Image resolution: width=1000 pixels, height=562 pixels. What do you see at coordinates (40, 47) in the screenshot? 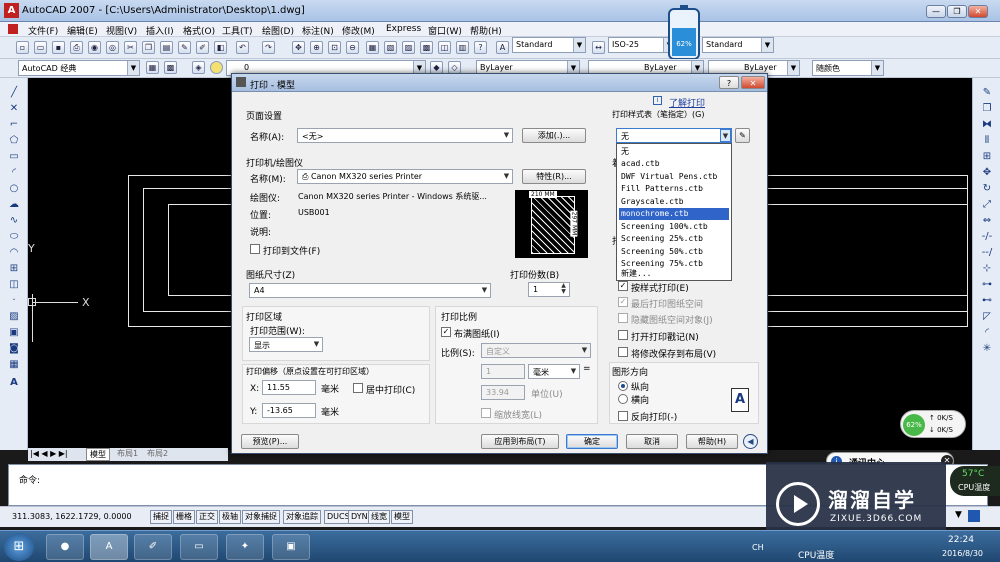
I see `open-icon: ▭` at bounding box center [40, 47].